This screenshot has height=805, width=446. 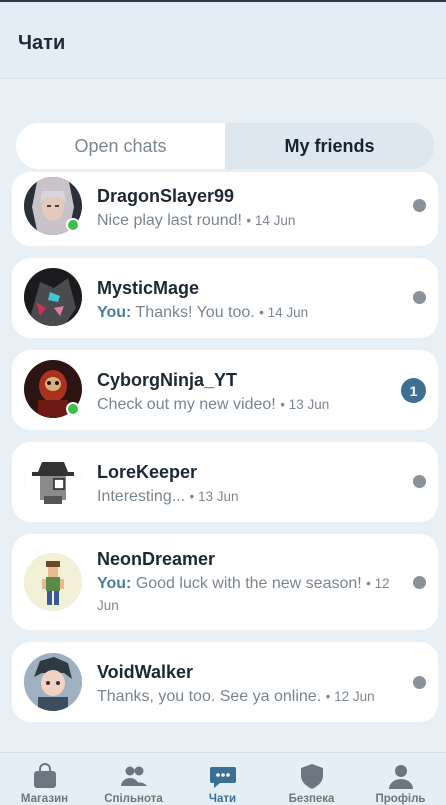 I want to click on chat-item: LoreKeeper Interesting... • 13 Jun, so click(x=225, y=482).